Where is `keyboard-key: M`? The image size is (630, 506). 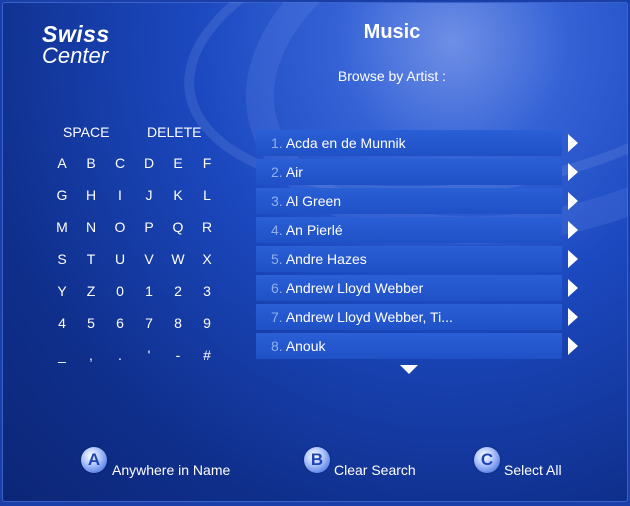
keyboard-key: M is located at coordinates (62, 227).